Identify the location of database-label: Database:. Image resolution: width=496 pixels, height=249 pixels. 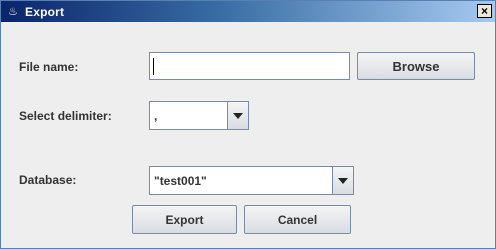
(48, 180).